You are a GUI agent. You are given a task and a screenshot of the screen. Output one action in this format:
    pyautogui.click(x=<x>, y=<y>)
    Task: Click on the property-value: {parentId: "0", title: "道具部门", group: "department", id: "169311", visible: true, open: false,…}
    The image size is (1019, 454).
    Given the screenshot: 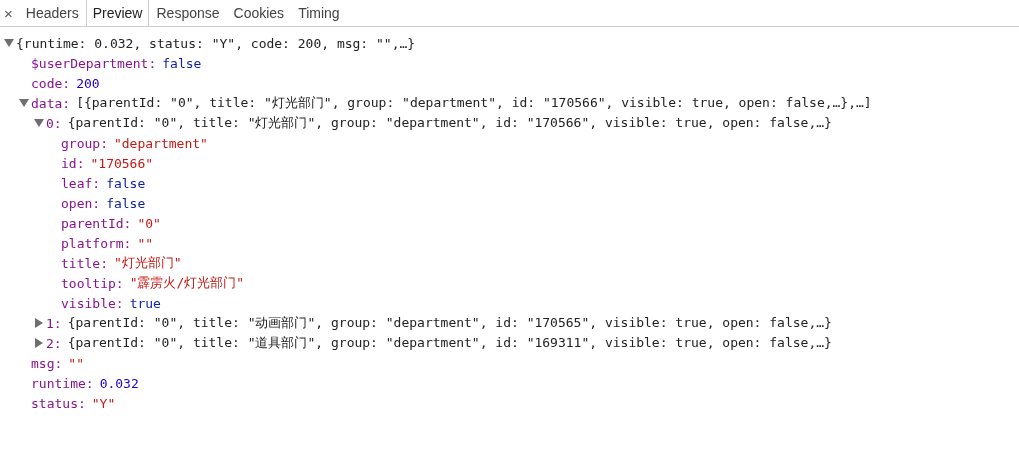 What is the action you would take?
    pyautogui.click(x=449, y=343)
    